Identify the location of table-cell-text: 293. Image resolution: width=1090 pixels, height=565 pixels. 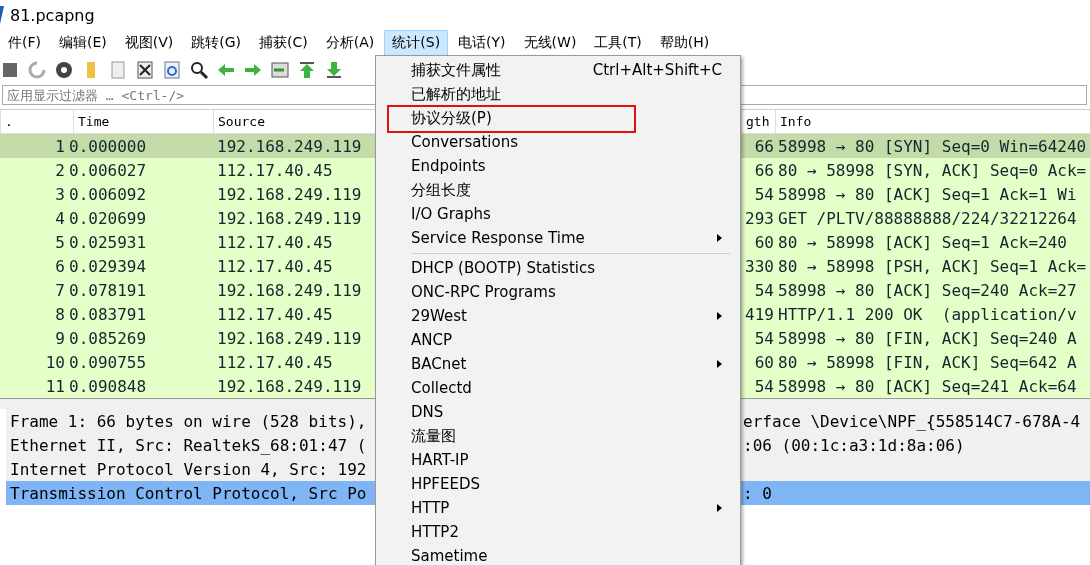
(759, 218).